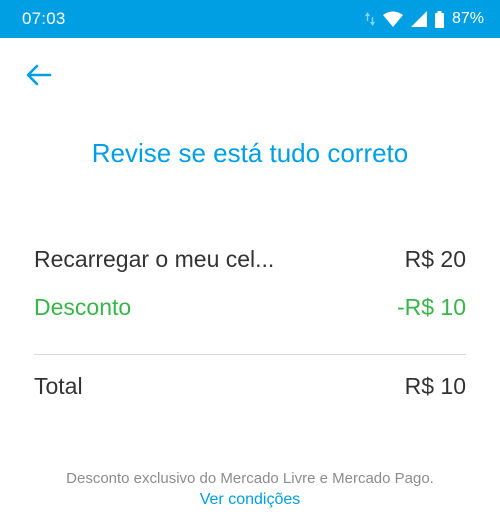 This screenshot has width=500, height=532. Describe the element at coordinates (392, 19) in the screenshot. I see `wifi-icon` at that location.